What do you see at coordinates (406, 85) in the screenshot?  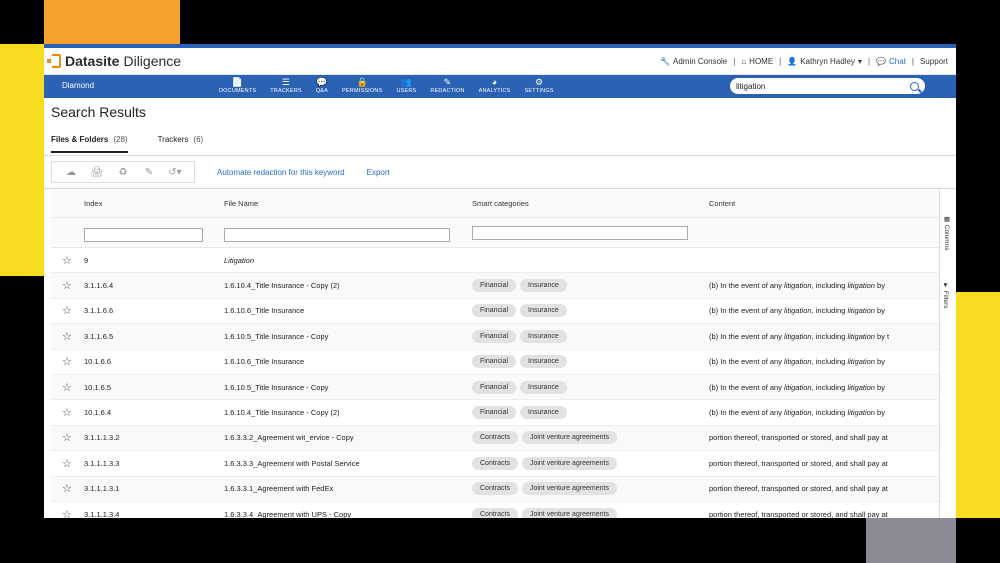 I see `nav-users: 👥 USERS` at bounding box center [406, 85].